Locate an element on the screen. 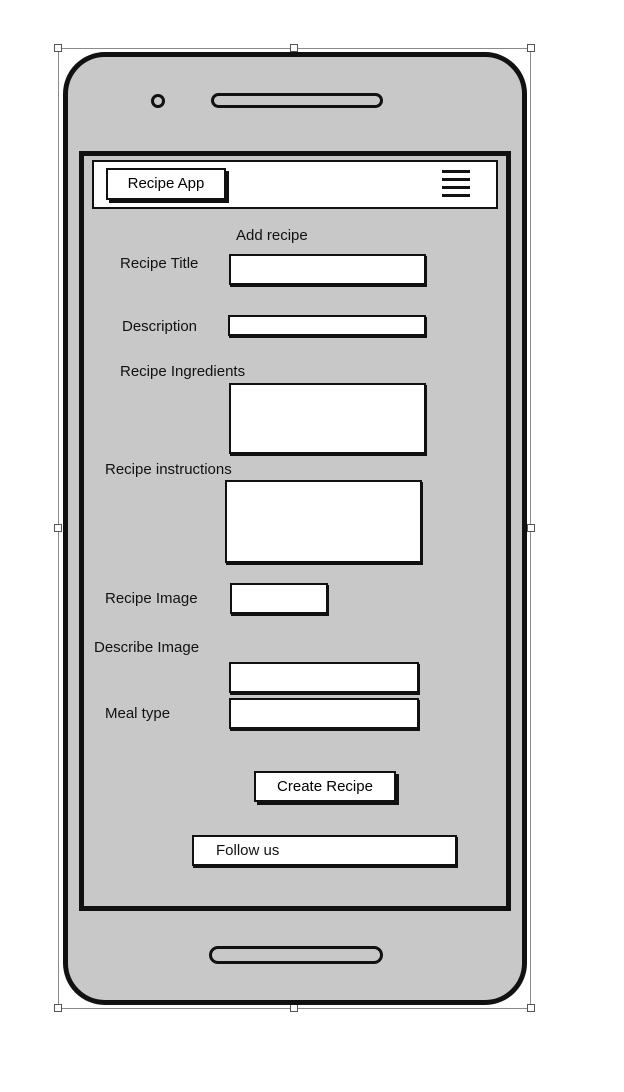  resize-handle-right is located at coordinates (531, 528).